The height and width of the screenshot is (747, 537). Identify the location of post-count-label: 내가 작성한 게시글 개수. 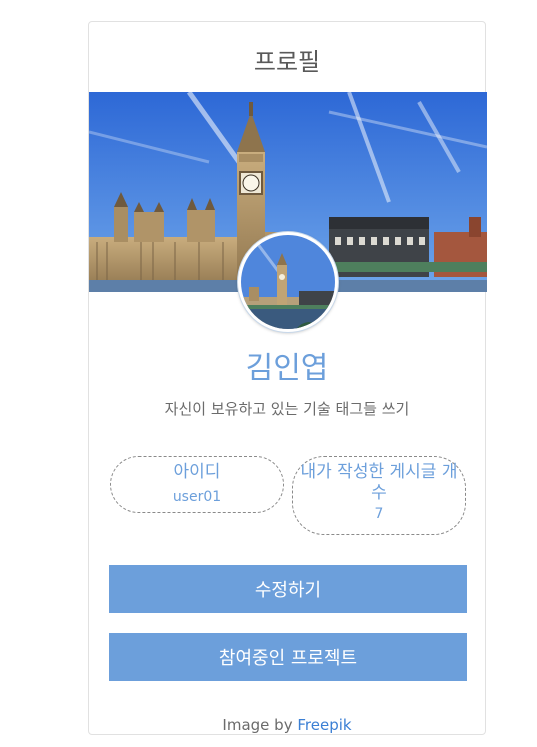
(379, 482).